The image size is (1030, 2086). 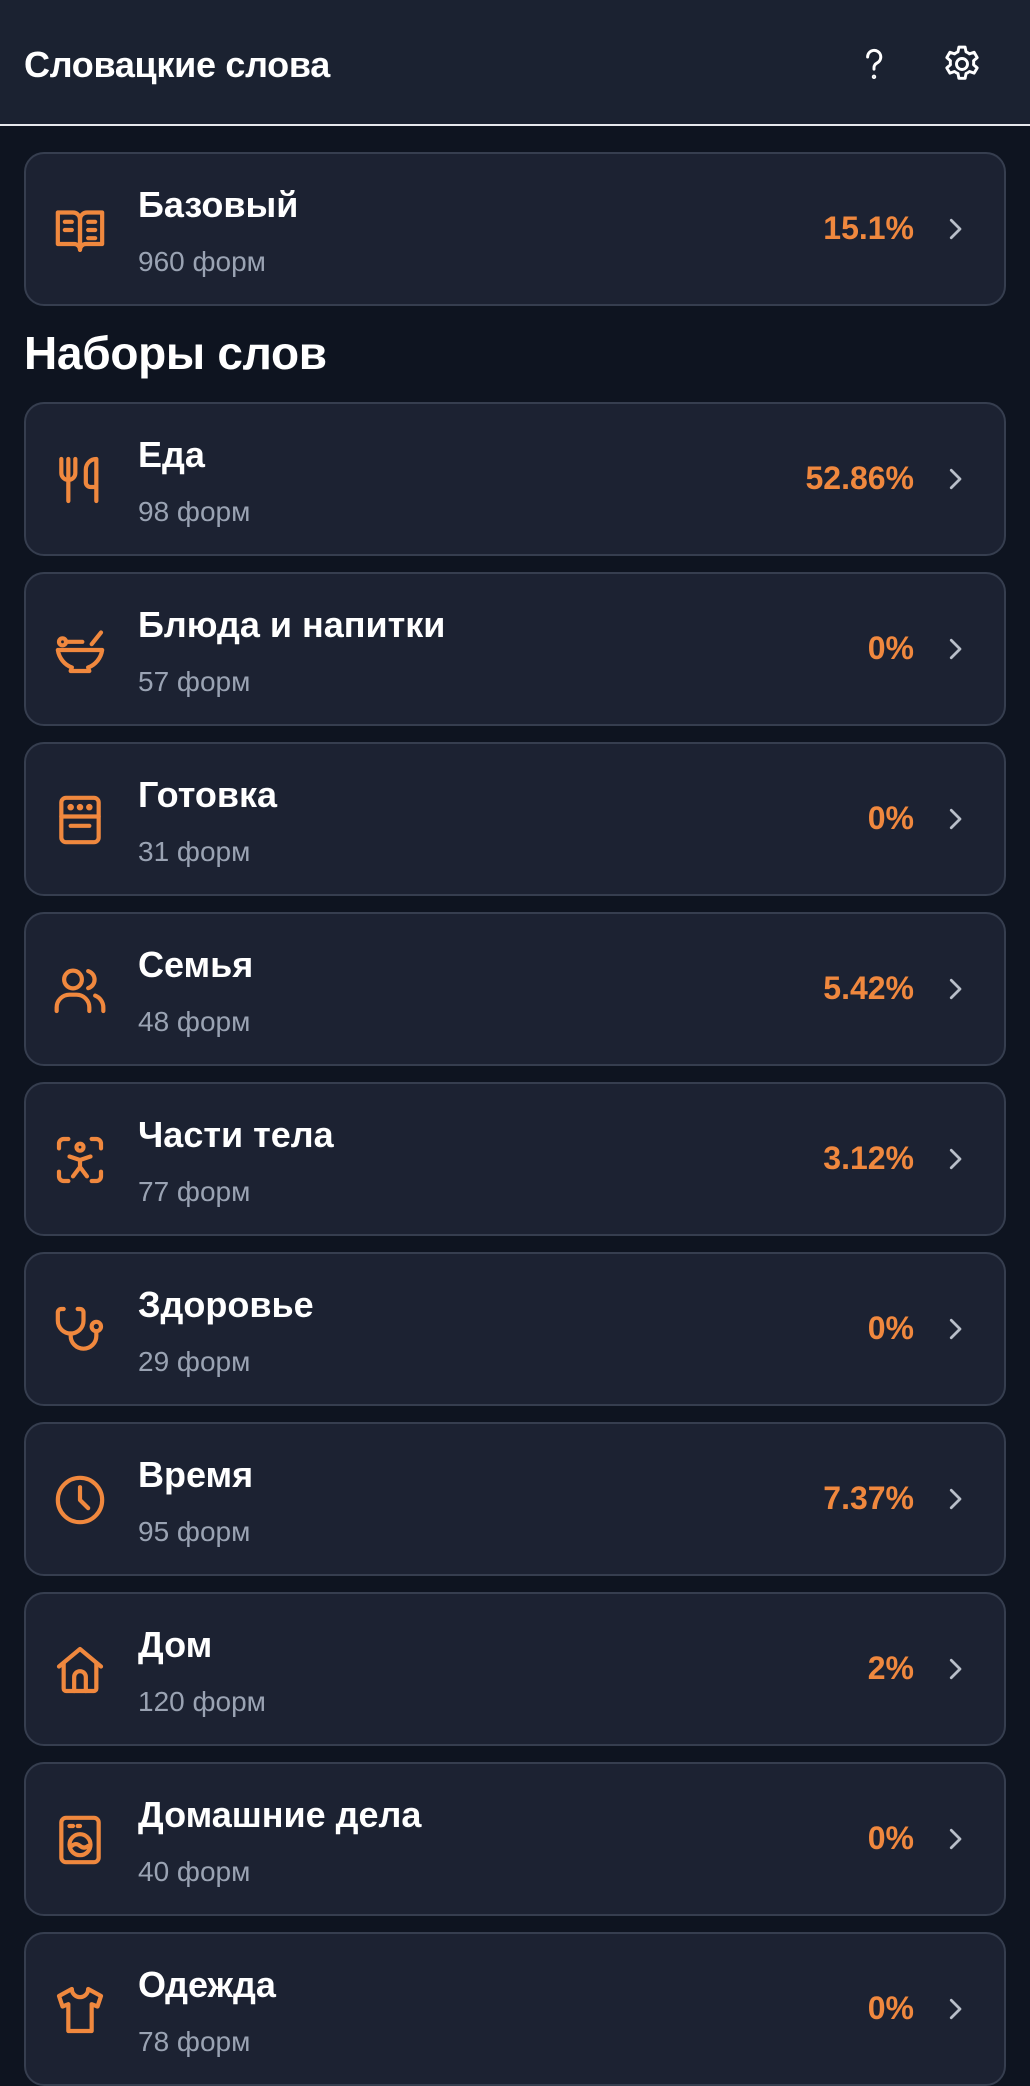 What do you see at coordinates (515, 229) in the screenshot?
I see `basic-set-card: Базовый 960 форм 15.1%` at bounding box center [515, 229].